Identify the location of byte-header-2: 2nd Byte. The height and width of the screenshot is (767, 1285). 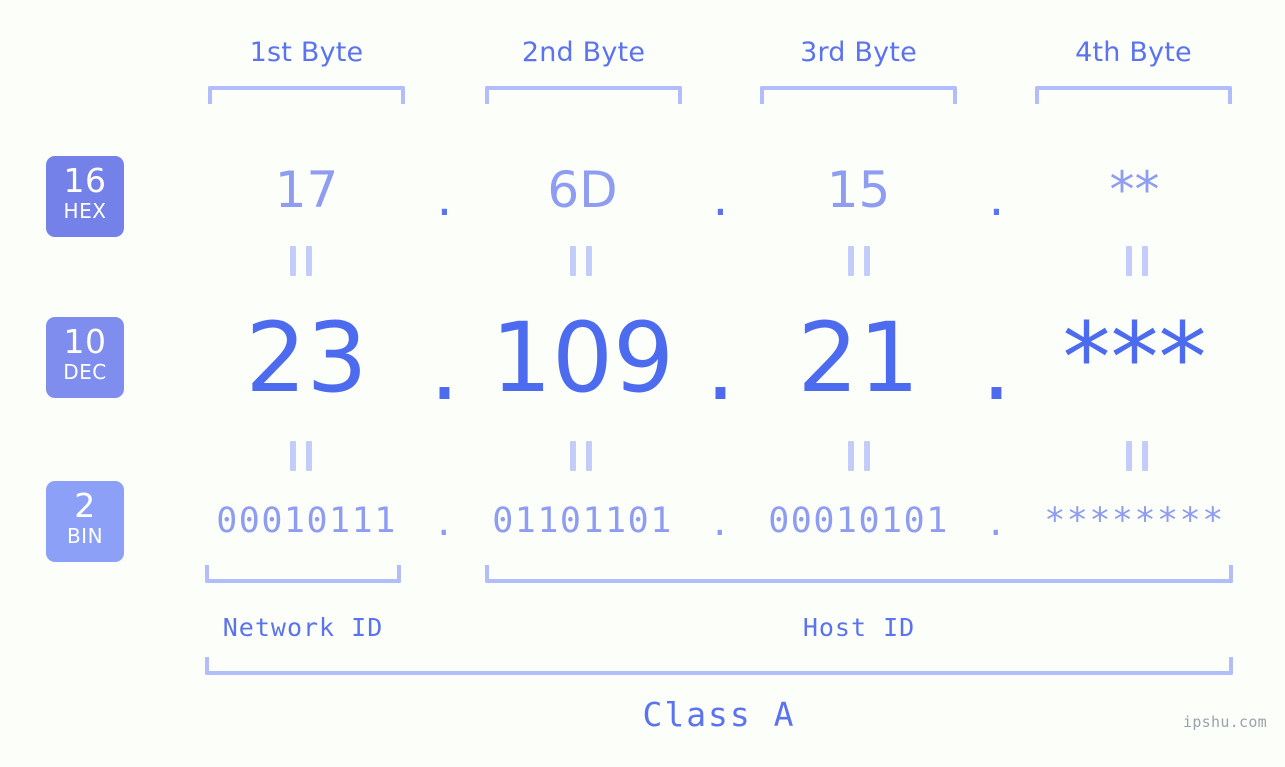
(583, 52).